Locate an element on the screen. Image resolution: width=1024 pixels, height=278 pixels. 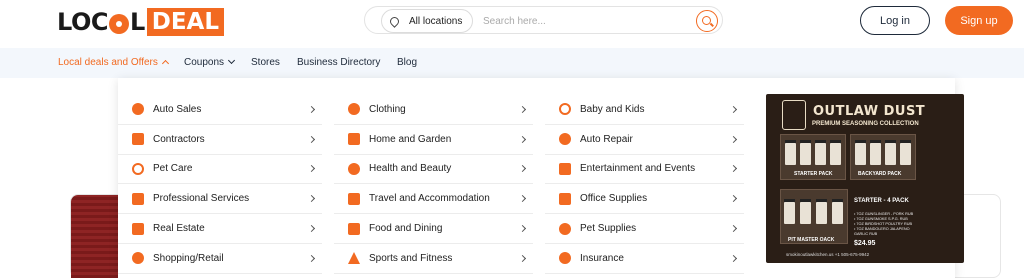
menu-item-label: Shopping/Retail is located at coordinates (188, 258).